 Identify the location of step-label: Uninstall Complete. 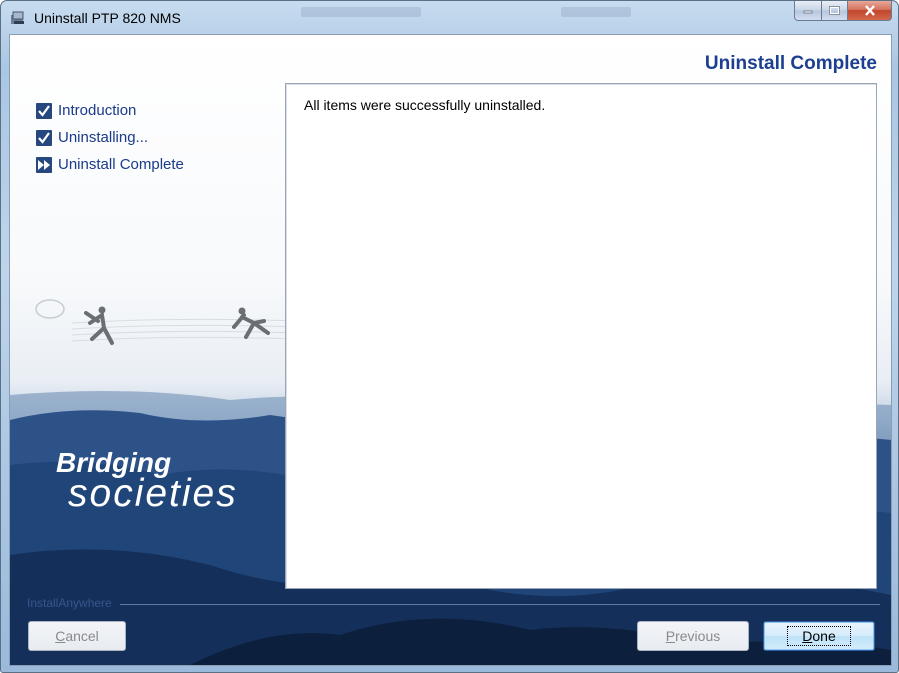
(121, 164).